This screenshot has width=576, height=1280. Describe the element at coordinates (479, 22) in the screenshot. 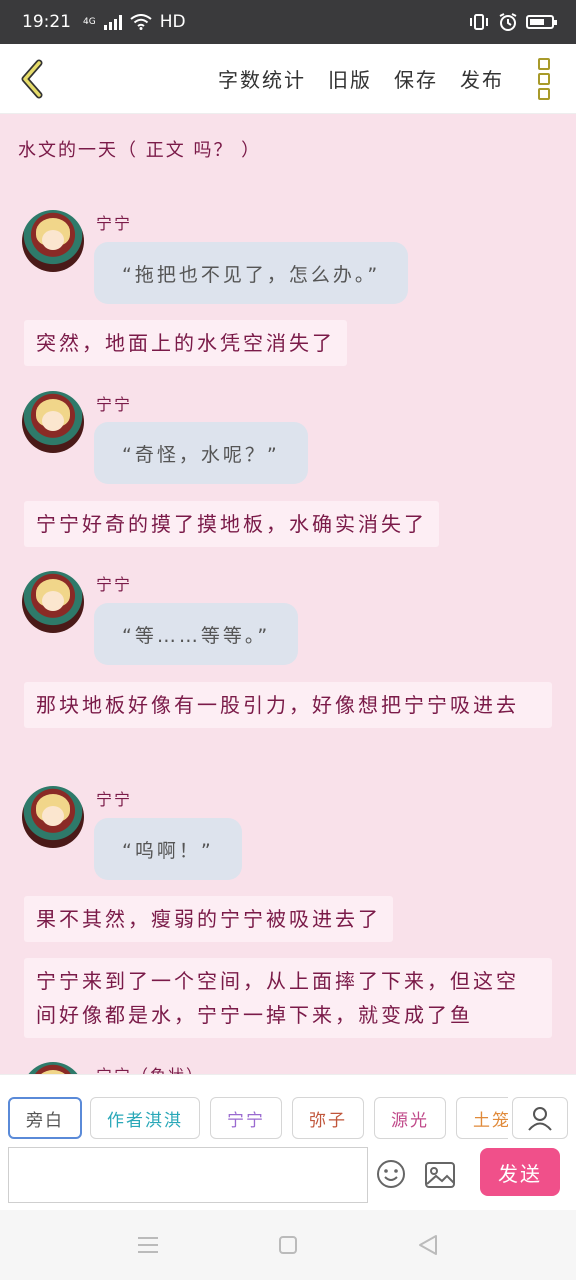

I see `vibrate-icon` at that location.